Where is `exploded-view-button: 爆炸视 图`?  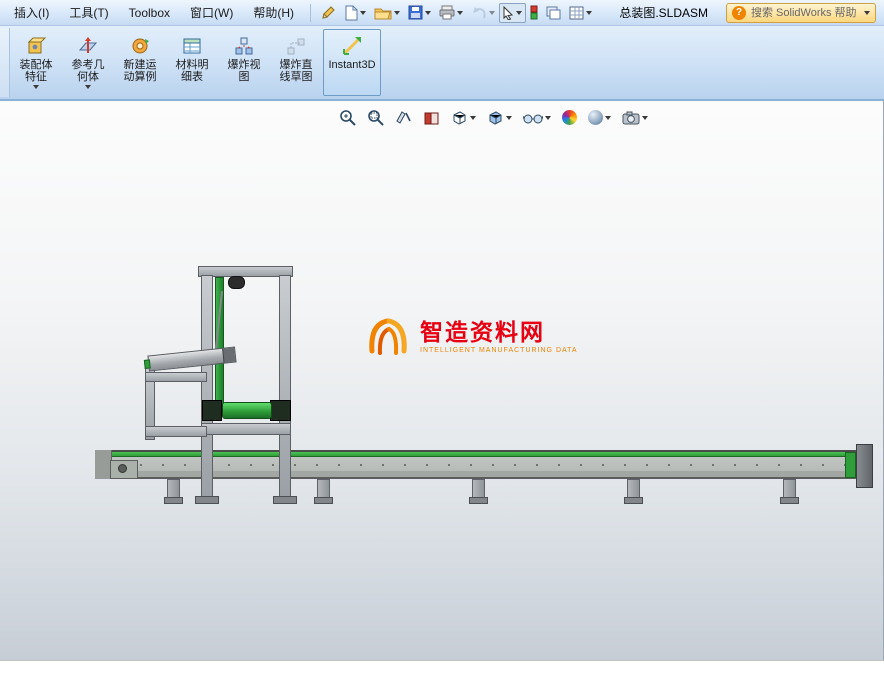
exploded-view-button: 爆炸视 图 is located at coordinates (244, 62).